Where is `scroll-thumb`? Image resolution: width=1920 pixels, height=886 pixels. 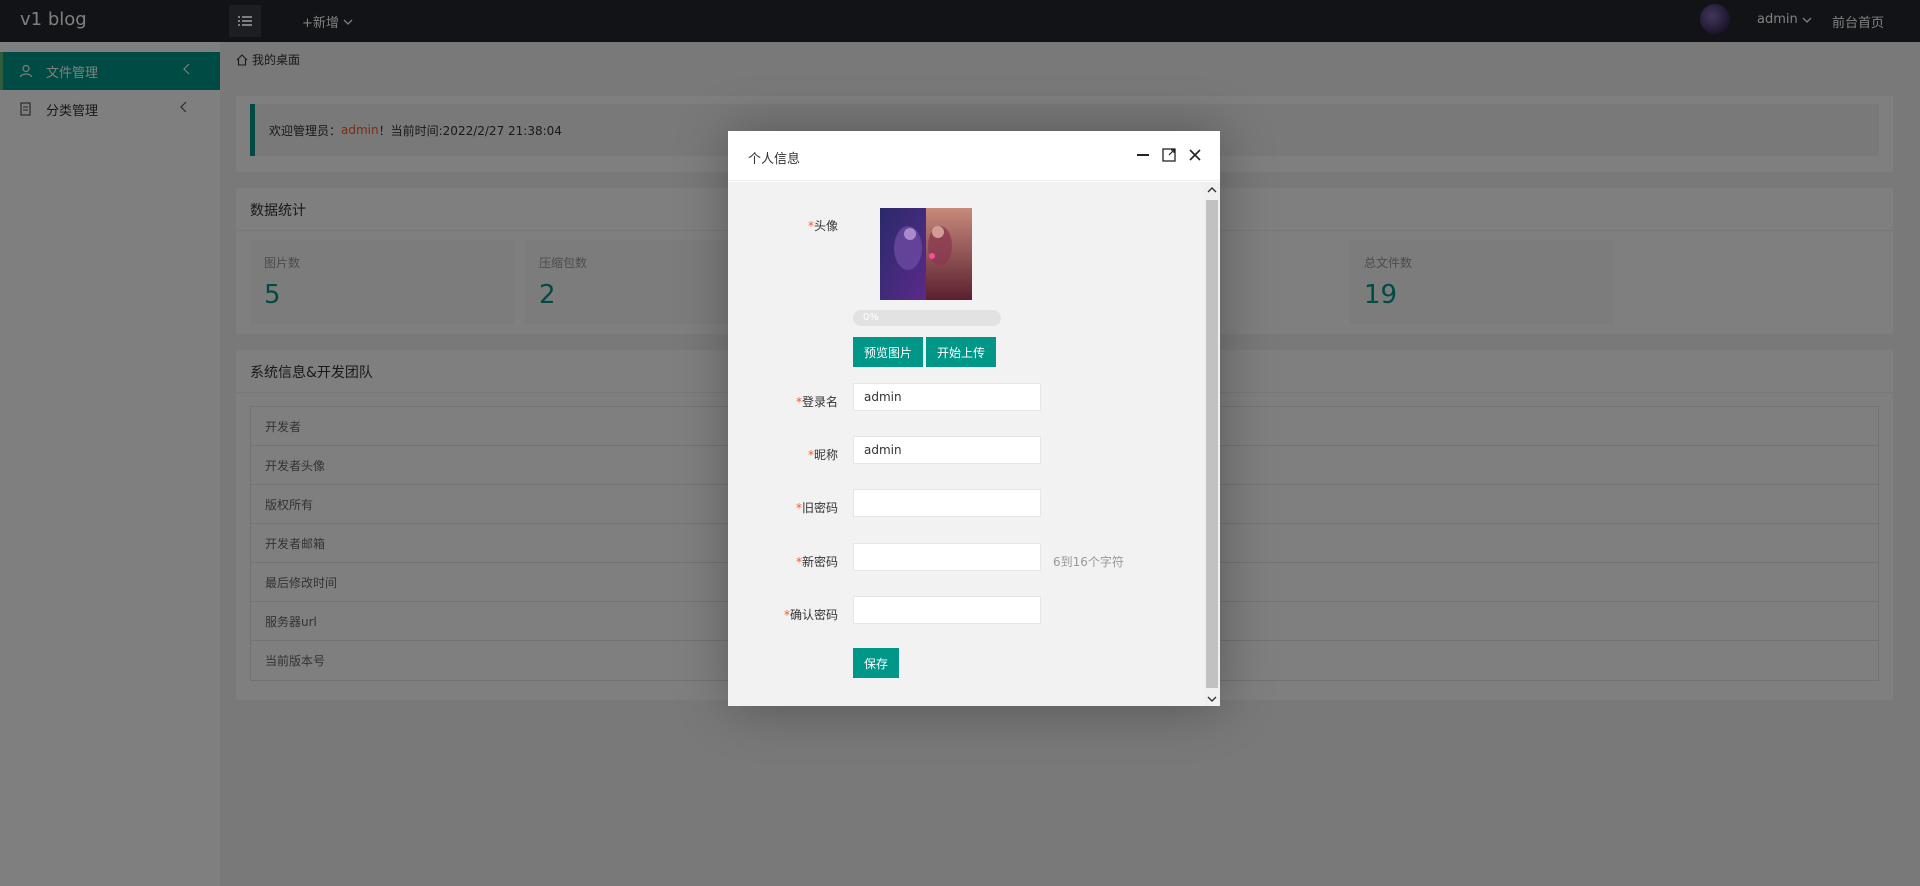 scroll-thumb is located at coordinates (1212, 444).